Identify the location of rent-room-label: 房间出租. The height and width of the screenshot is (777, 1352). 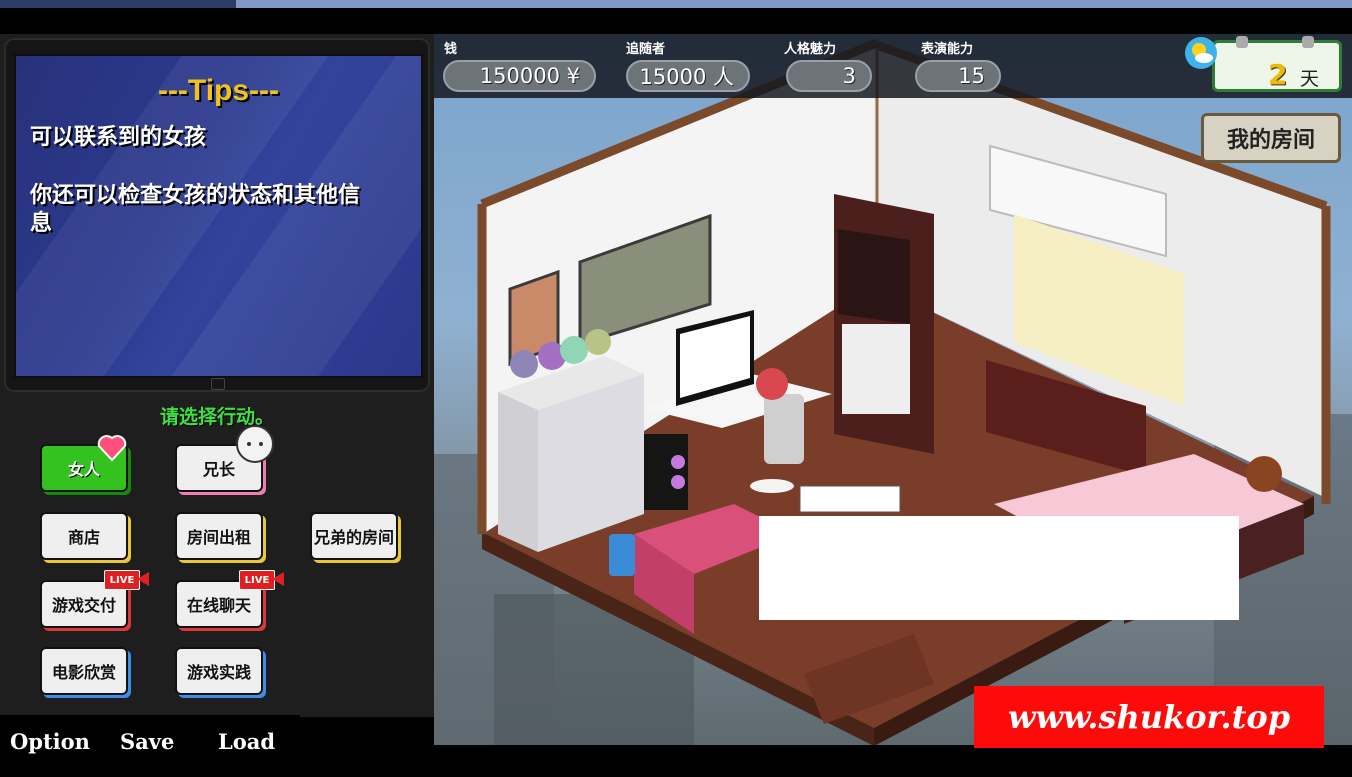
(218, 537).